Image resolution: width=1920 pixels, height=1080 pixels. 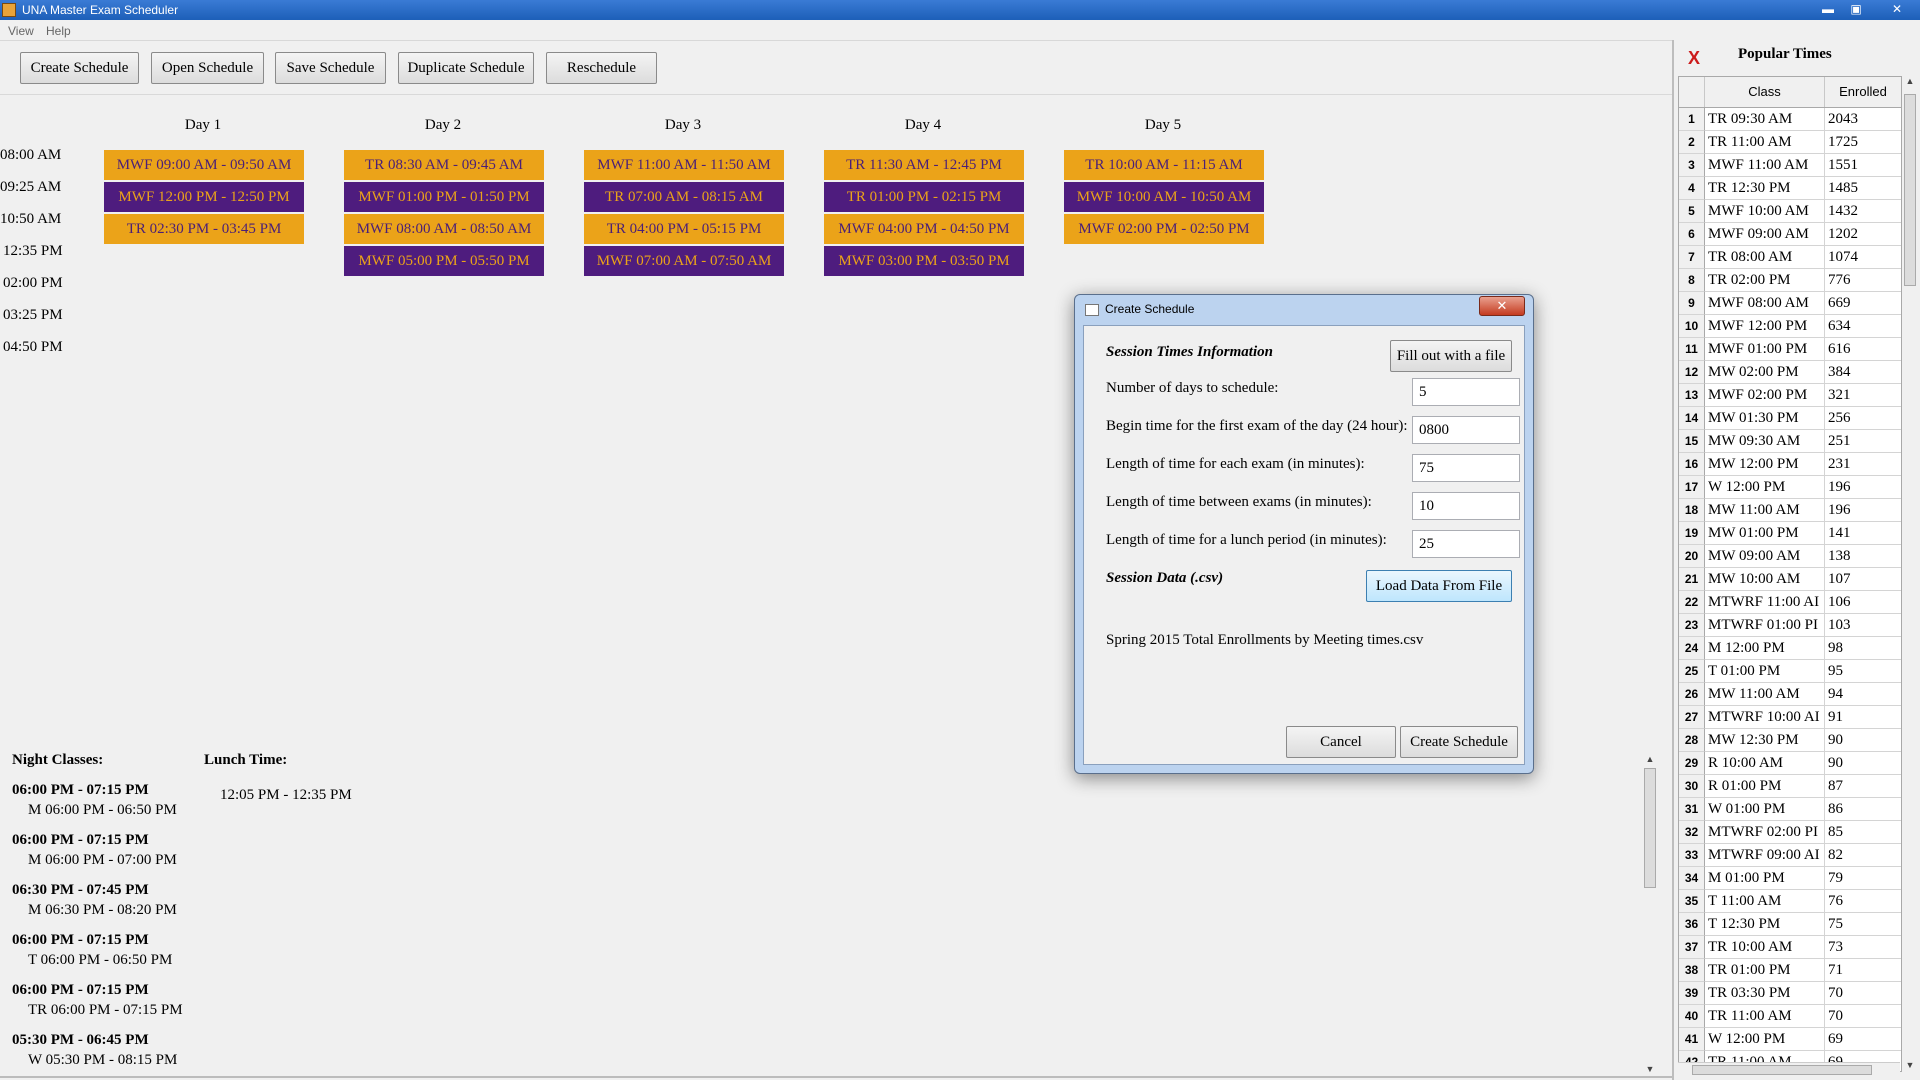 I want to click on row-number: 1, so click(x=1692, y=119).